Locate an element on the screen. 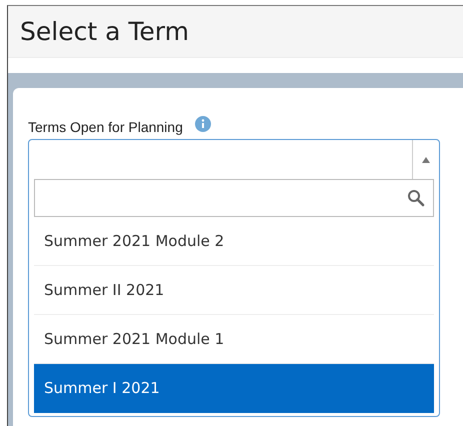 This screenshot has height=426, width=463. term-option: Summer 2021 Module 2 is located at coordinates (234, 241).